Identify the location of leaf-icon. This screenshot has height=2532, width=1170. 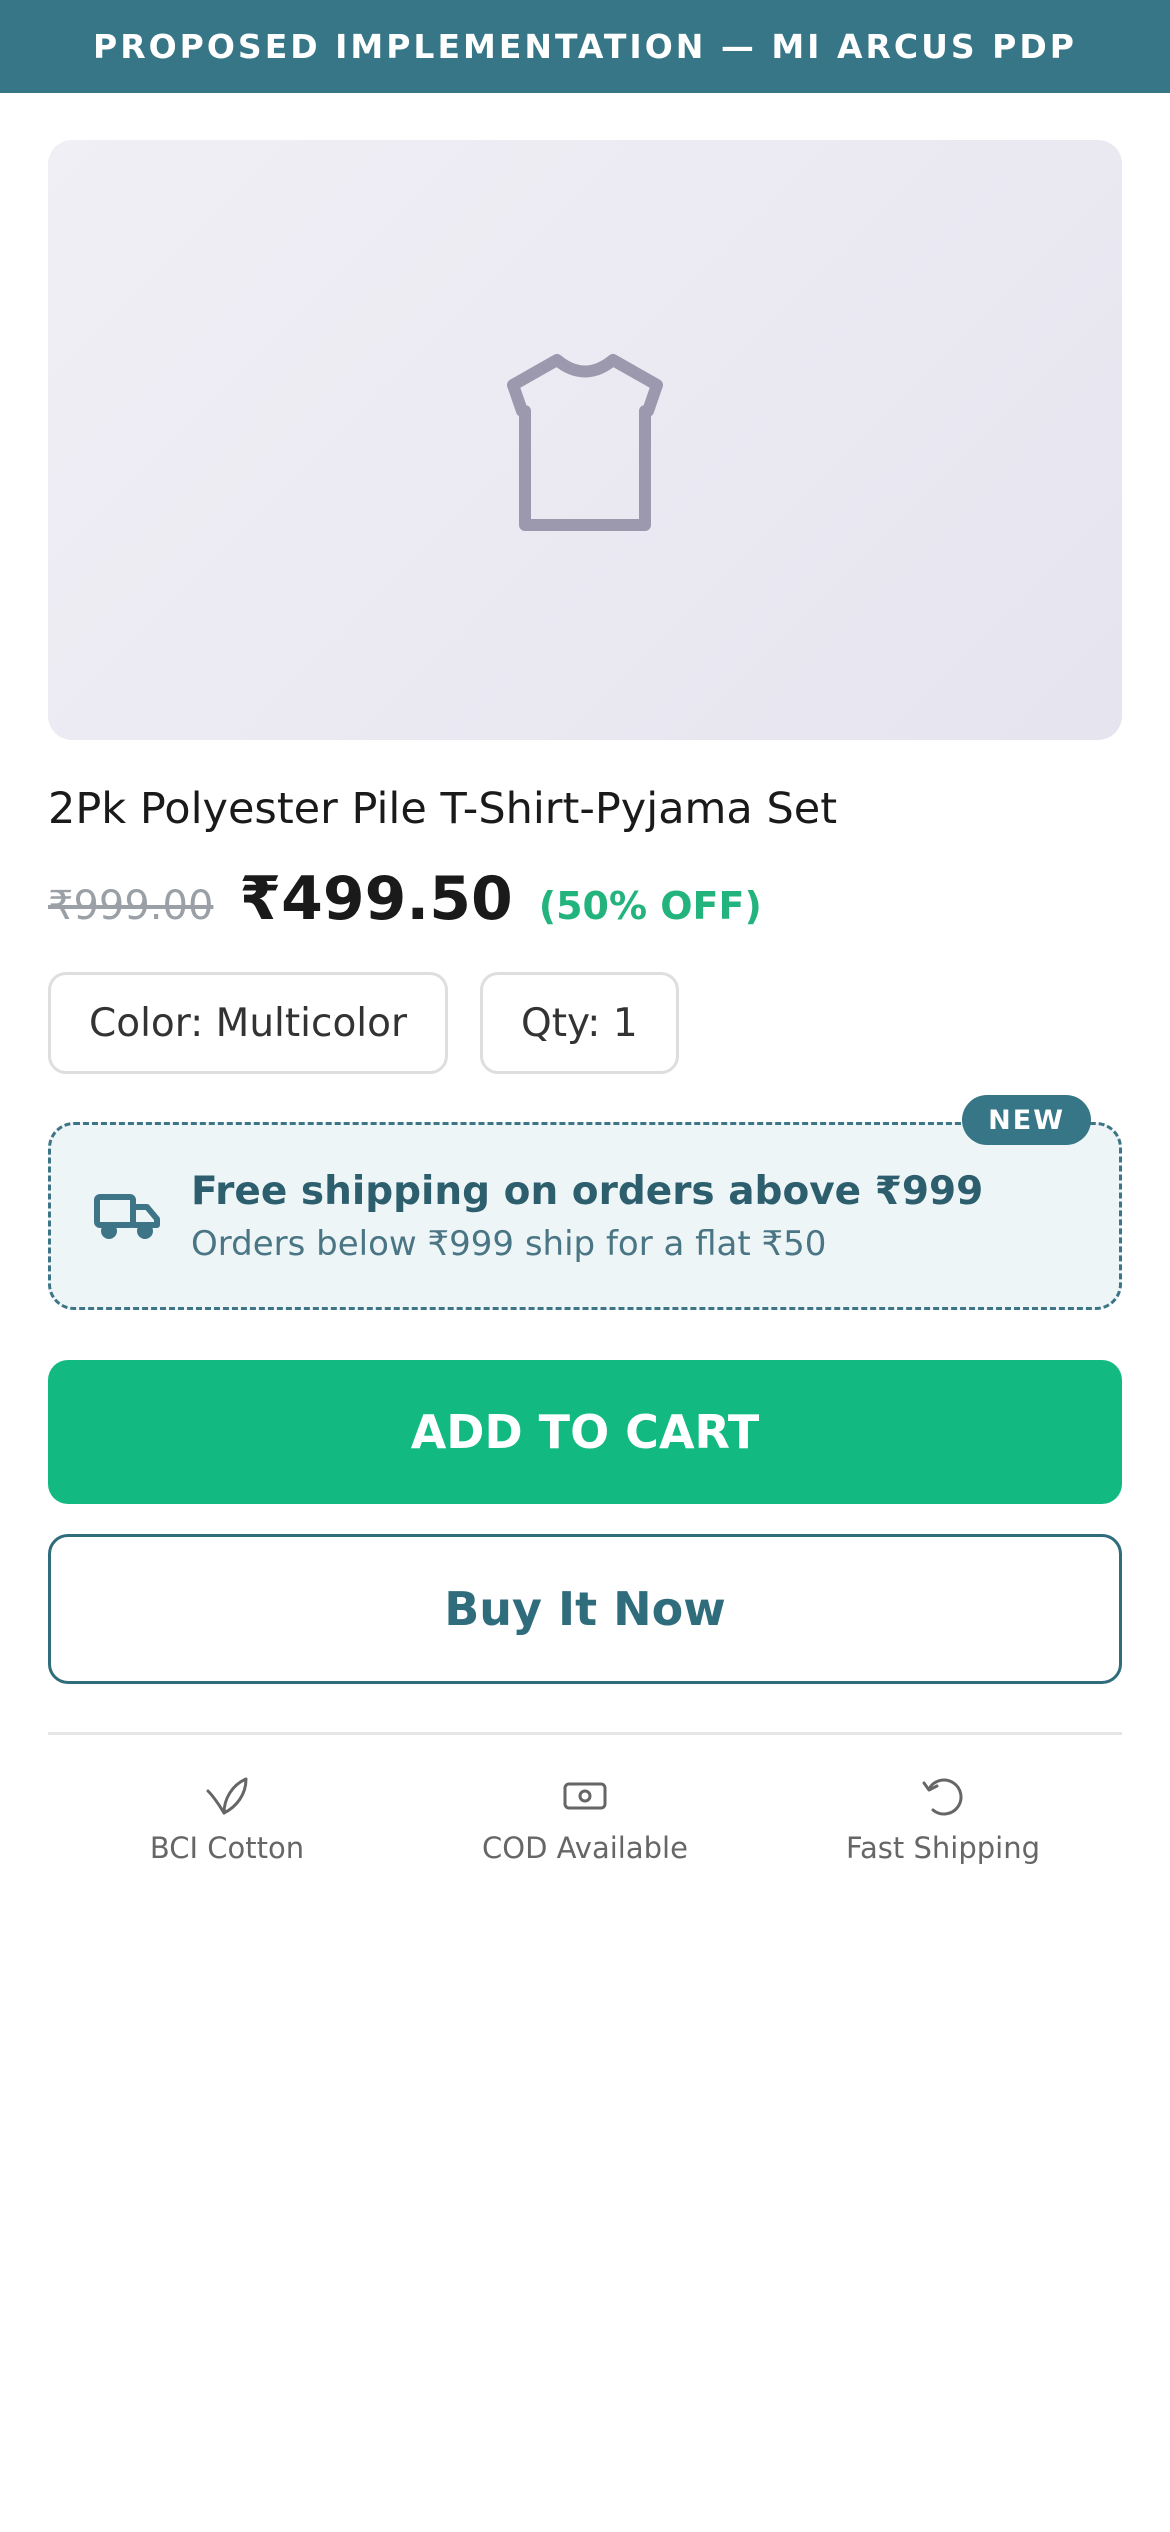
(227, 1796).